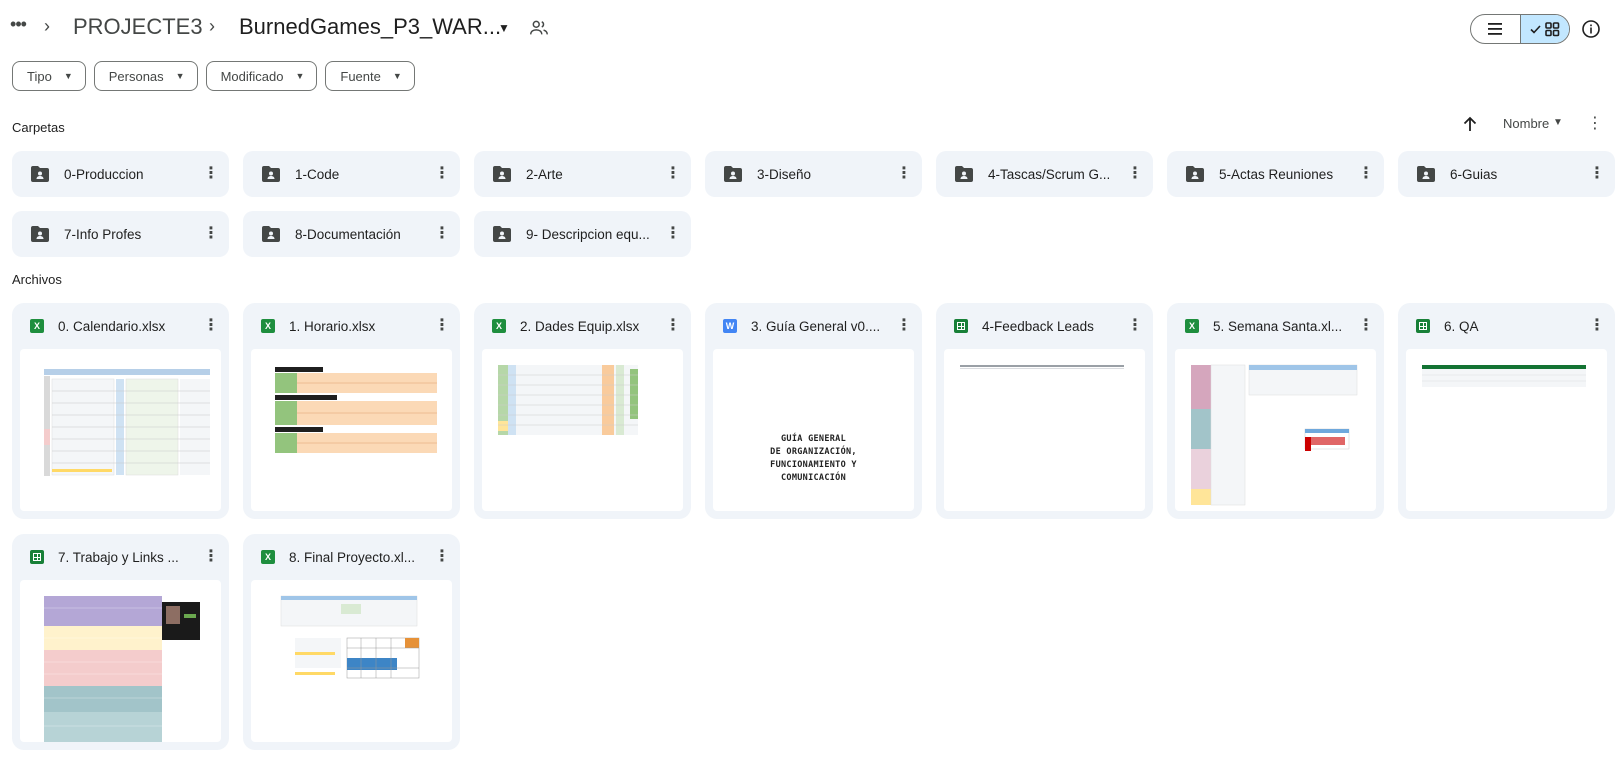  I want to click on file-name: 6. QA, so click(1461, 326).